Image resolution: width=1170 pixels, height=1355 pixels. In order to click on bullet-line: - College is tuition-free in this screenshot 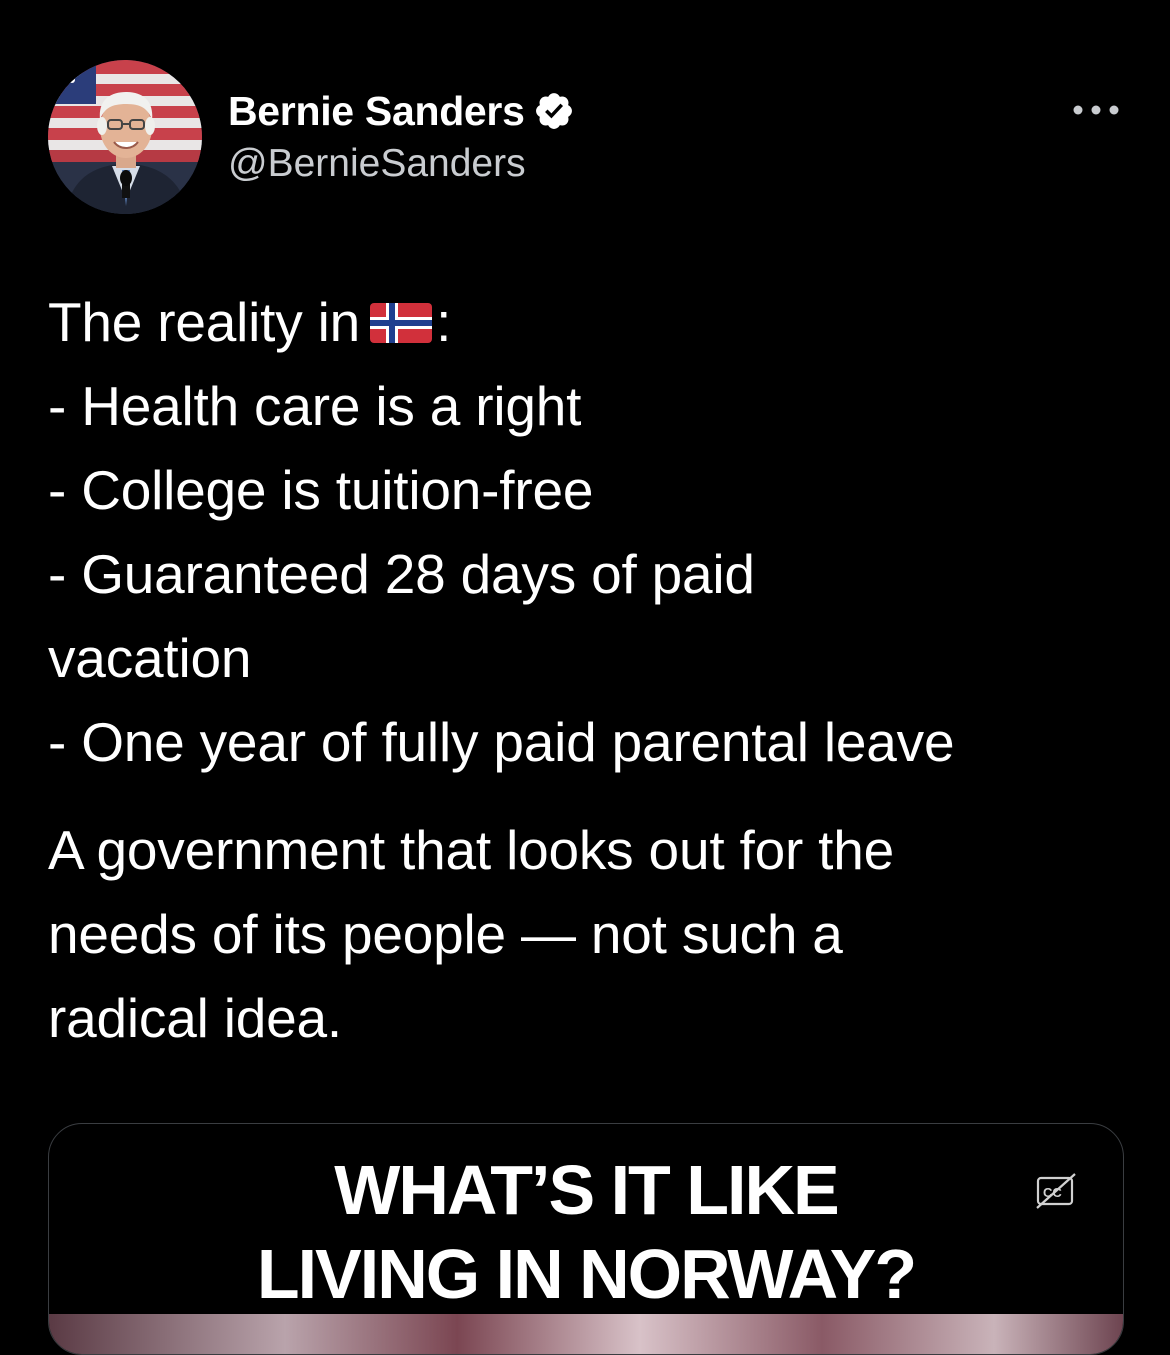, I will do `click(321, 490)`.